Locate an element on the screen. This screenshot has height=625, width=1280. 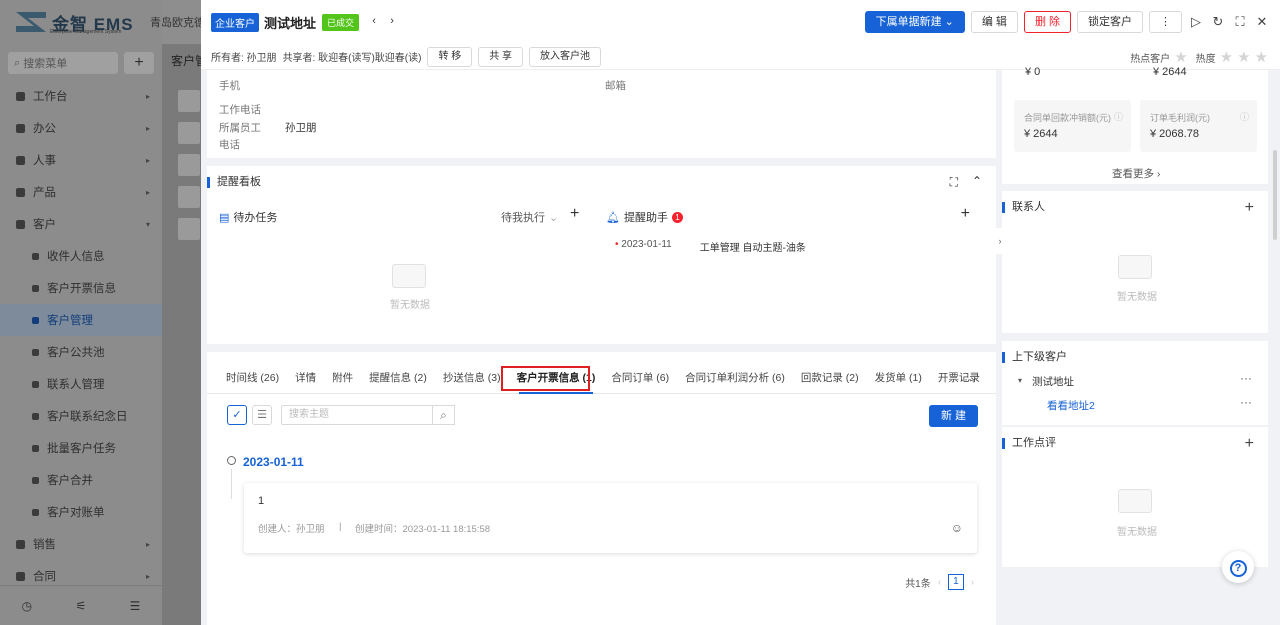
tab: 附件 is located at coordinates (342, 373).